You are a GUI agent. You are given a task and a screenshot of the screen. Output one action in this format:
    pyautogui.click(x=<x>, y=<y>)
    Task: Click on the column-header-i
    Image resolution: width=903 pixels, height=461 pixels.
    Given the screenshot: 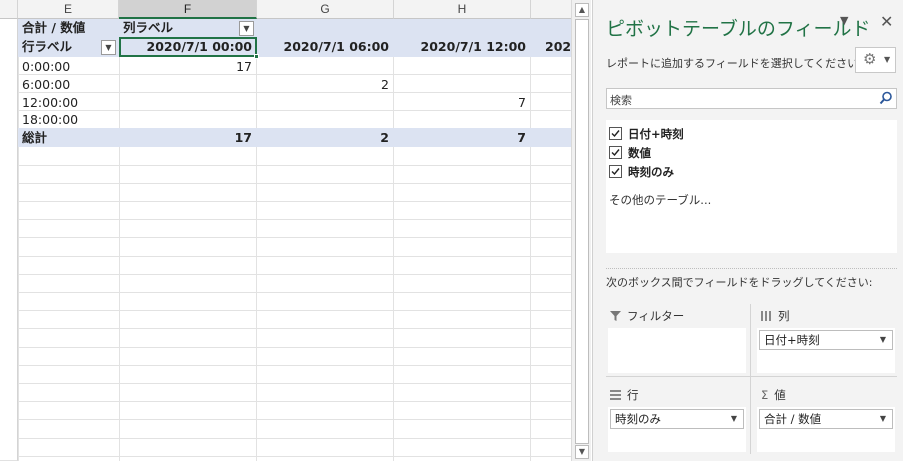 What is the action you would take?
    pyautogui.click(x=551, y=9)
    